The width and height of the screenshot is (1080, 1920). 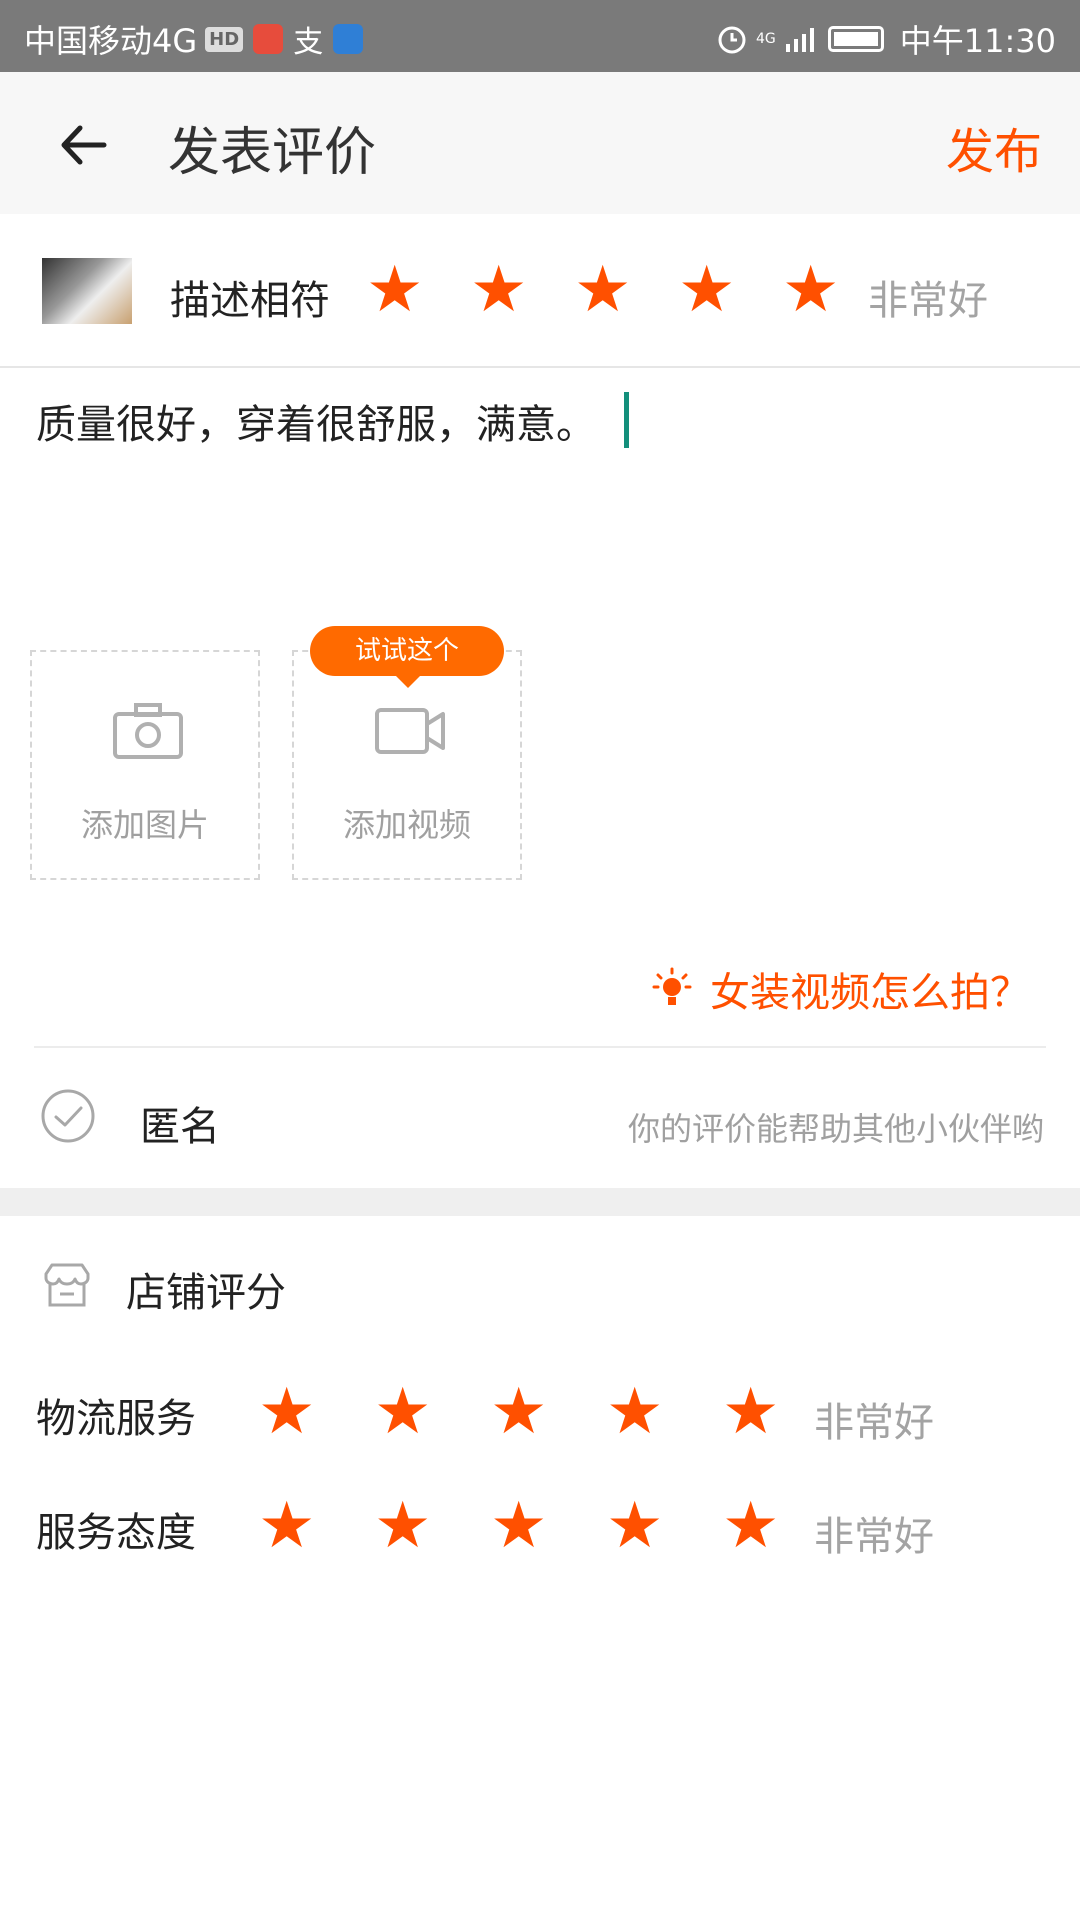 What do you see at coordinates (672, 986) in the screenshot?
I see `lightbulb-icon` at bounding box center [672, 986].